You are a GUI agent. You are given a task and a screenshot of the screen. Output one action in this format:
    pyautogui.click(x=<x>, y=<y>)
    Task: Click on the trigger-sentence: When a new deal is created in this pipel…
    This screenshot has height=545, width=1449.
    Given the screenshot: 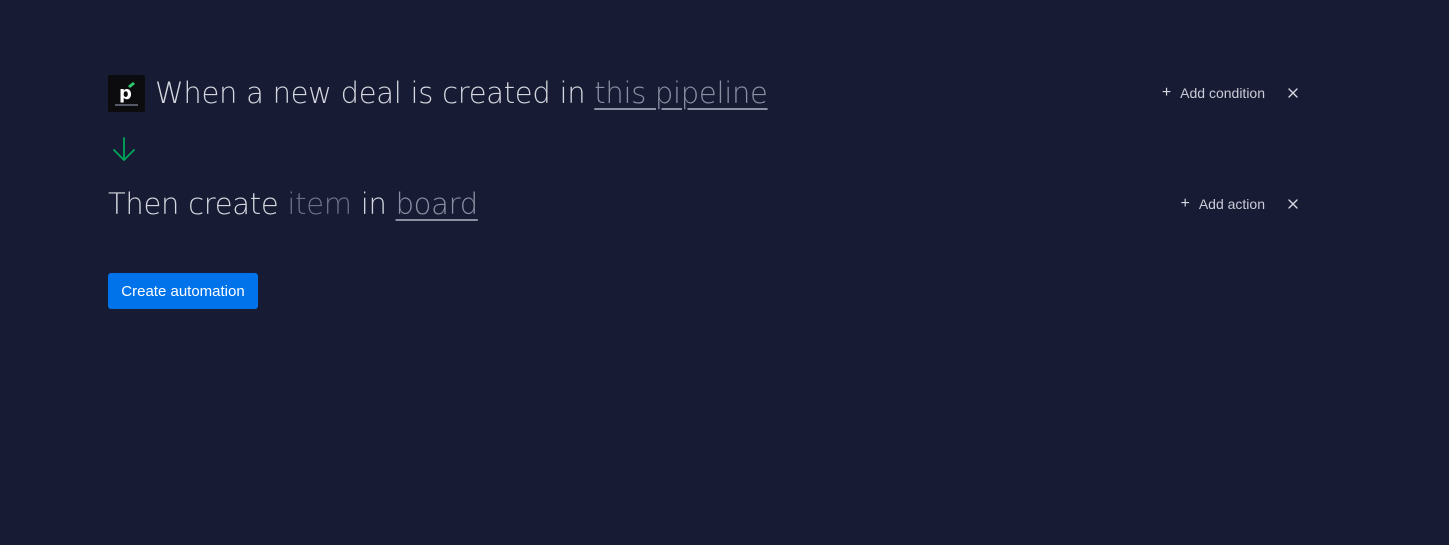 What is the action you would take?
    pyautogui.click(x=461, y=93)
    